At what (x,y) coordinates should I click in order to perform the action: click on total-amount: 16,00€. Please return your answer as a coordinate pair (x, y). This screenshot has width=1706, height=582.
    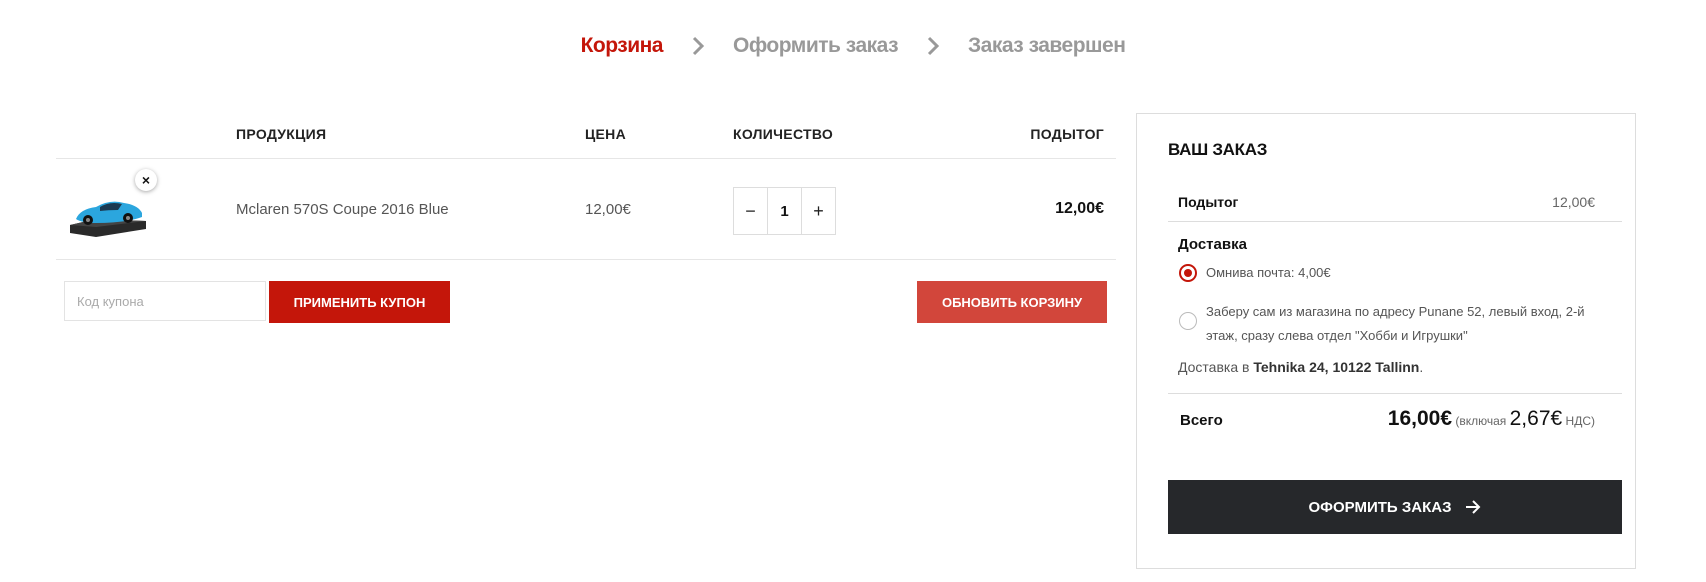
    Looking at the image, I should click on (1420, 418).